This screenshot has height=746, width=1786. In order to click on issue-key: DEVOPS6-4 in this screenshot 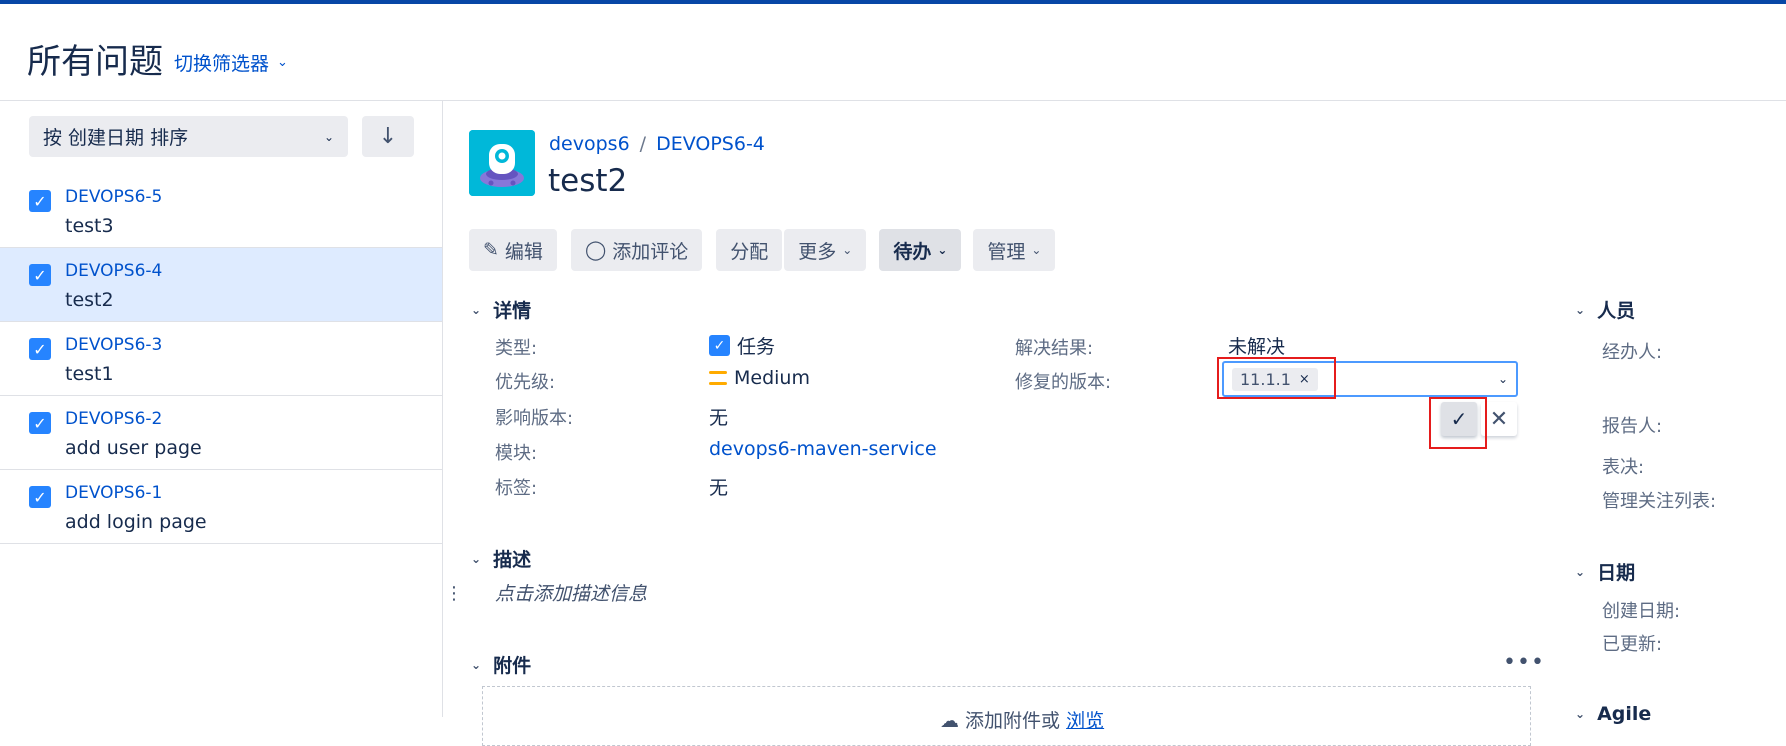, I will do `click(114, 271)`.